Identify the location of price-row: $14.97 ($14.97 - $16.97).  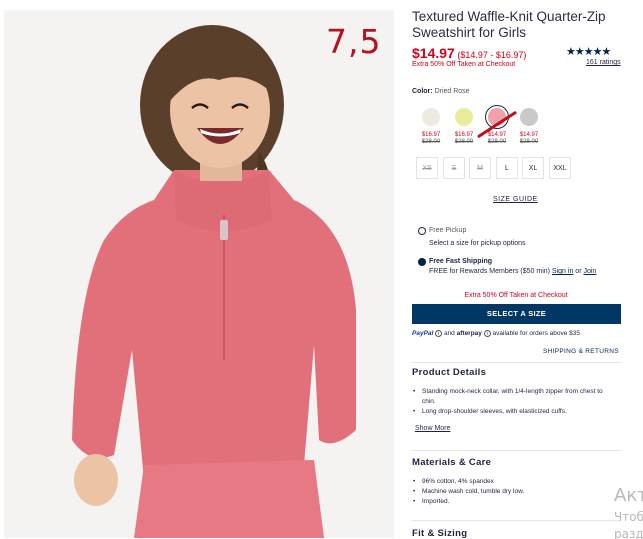
(469, 53).